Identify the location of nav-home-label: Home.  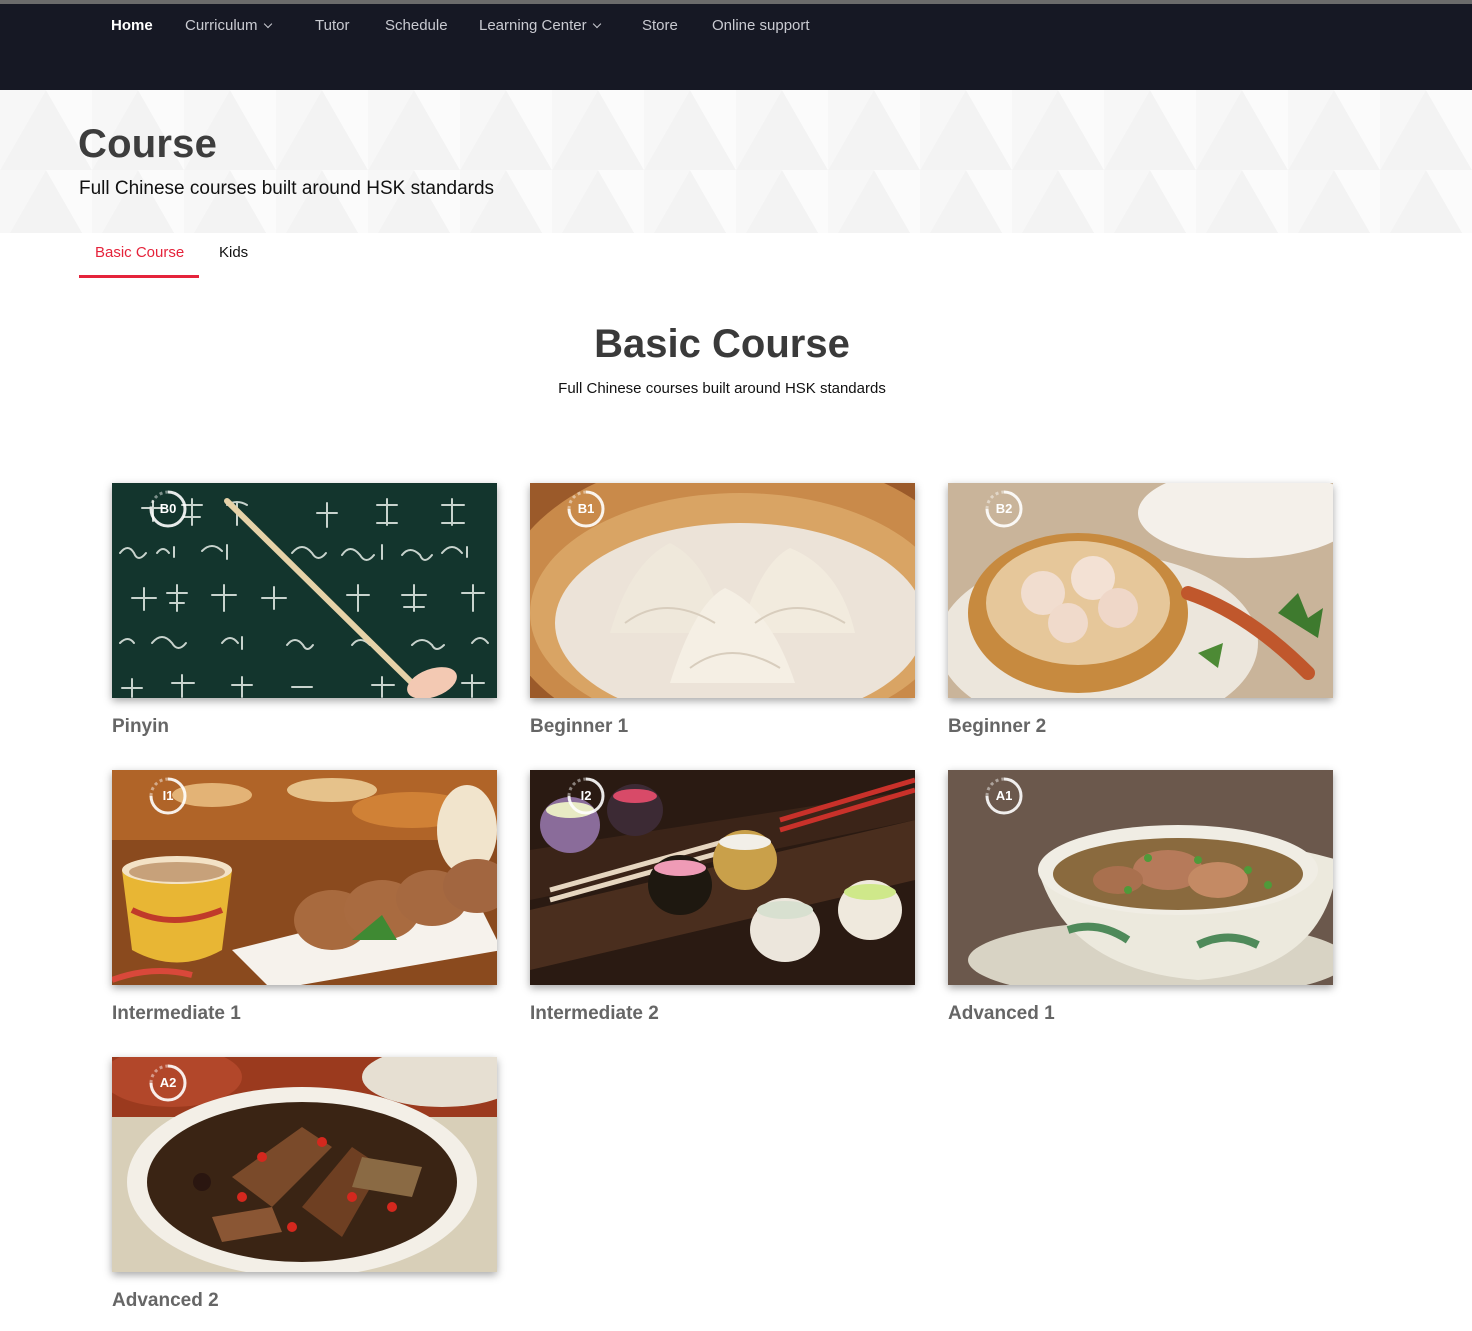
(132, 25).